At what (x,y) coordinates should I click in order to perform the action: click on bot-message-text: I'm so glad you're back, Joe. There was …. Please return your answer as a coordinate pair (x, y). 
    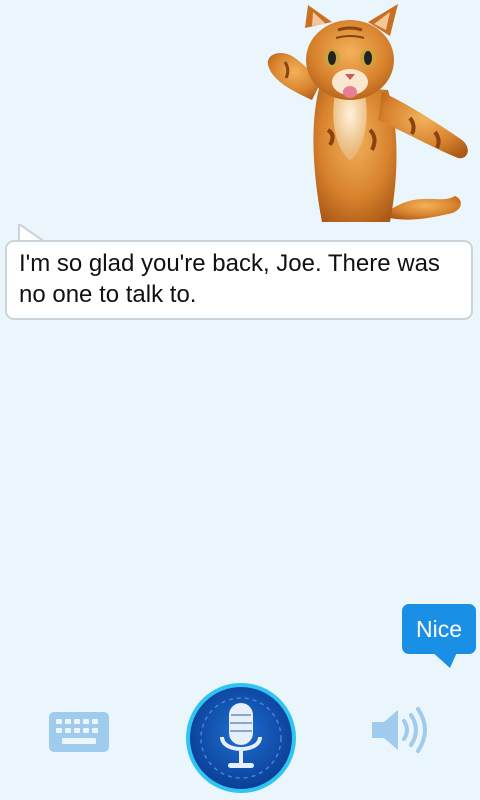
    Looking at the image, I should click on (229, 279).